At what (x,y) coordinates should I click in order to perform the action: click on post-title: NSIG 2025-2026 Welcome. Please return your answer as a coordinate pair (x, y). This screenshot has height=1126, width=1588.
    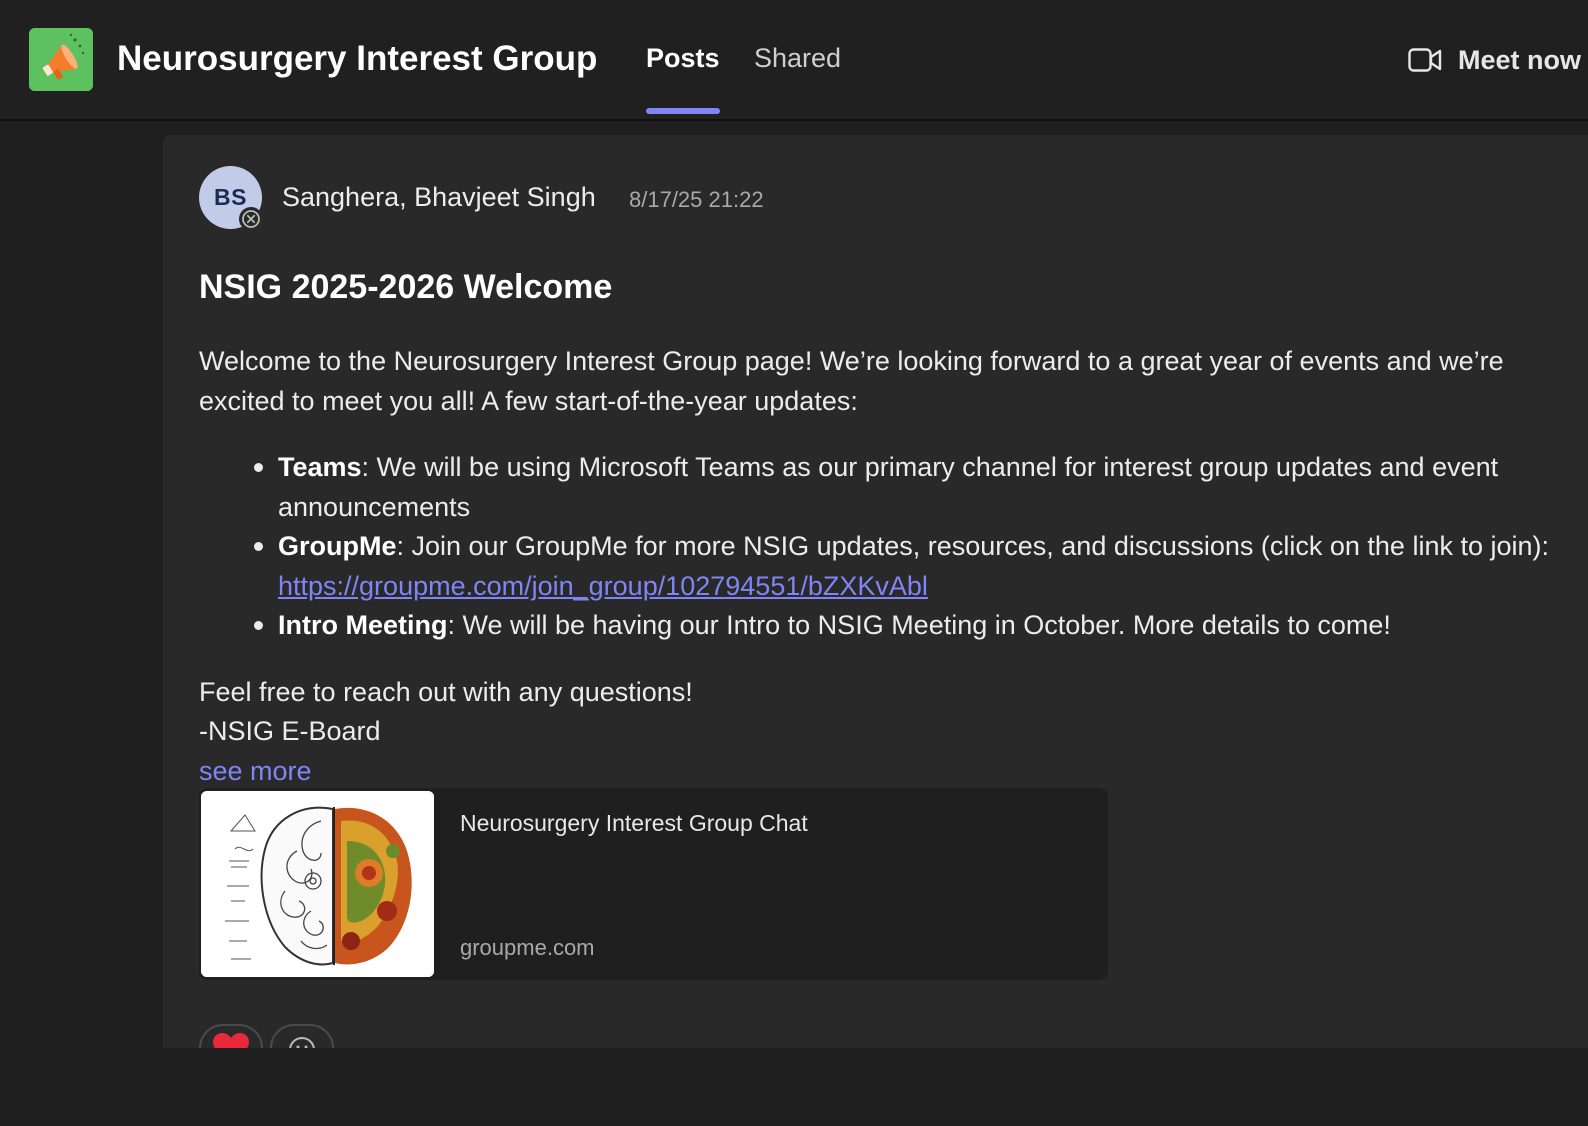
    Looking at the image, I should click on (406, 287).